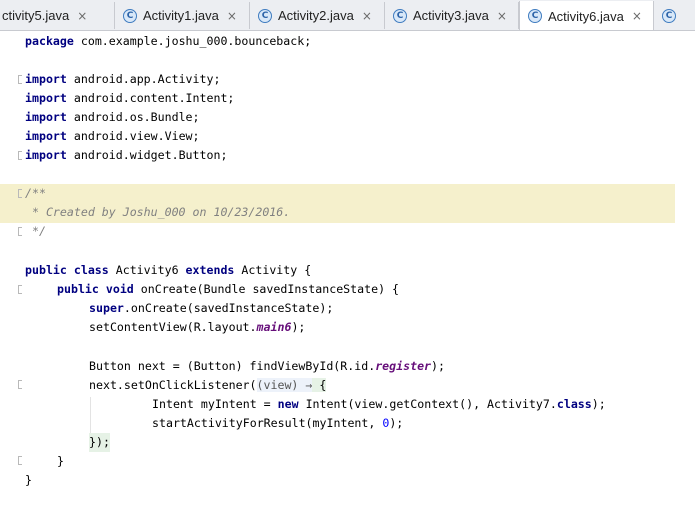 The width and height of the screenshot is (695, 528). What do you see at coordinates (284, 385) in the screenshot?
I see `lambda-fold: (view) →` at bounding box center [284, 385].